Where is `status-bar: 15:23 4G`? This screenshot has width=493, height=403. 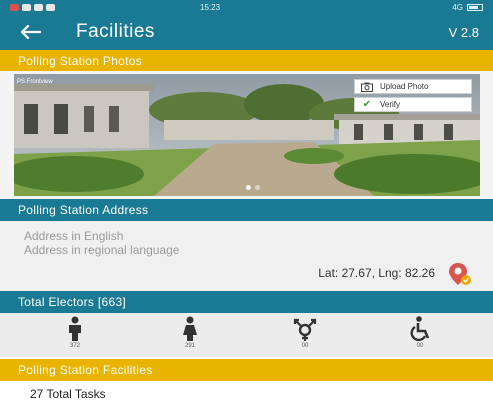
status-bar: 15:23 4G is located at coordinates (246, 7).